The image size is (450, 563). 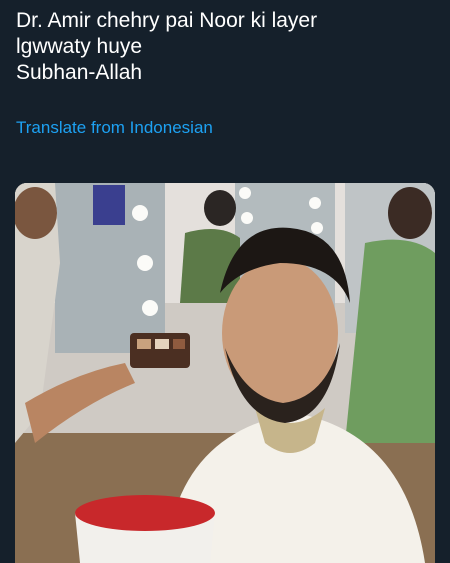 I want to click on reflection-head, so click(x=220, y=208).